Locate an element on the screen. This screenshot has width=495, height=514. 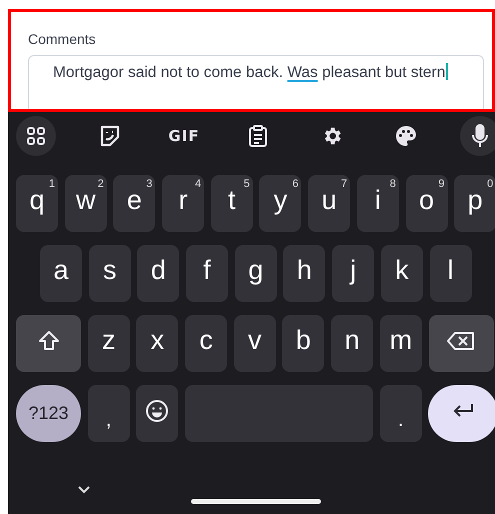
letter-key: d is located at coordinates (158, 273).